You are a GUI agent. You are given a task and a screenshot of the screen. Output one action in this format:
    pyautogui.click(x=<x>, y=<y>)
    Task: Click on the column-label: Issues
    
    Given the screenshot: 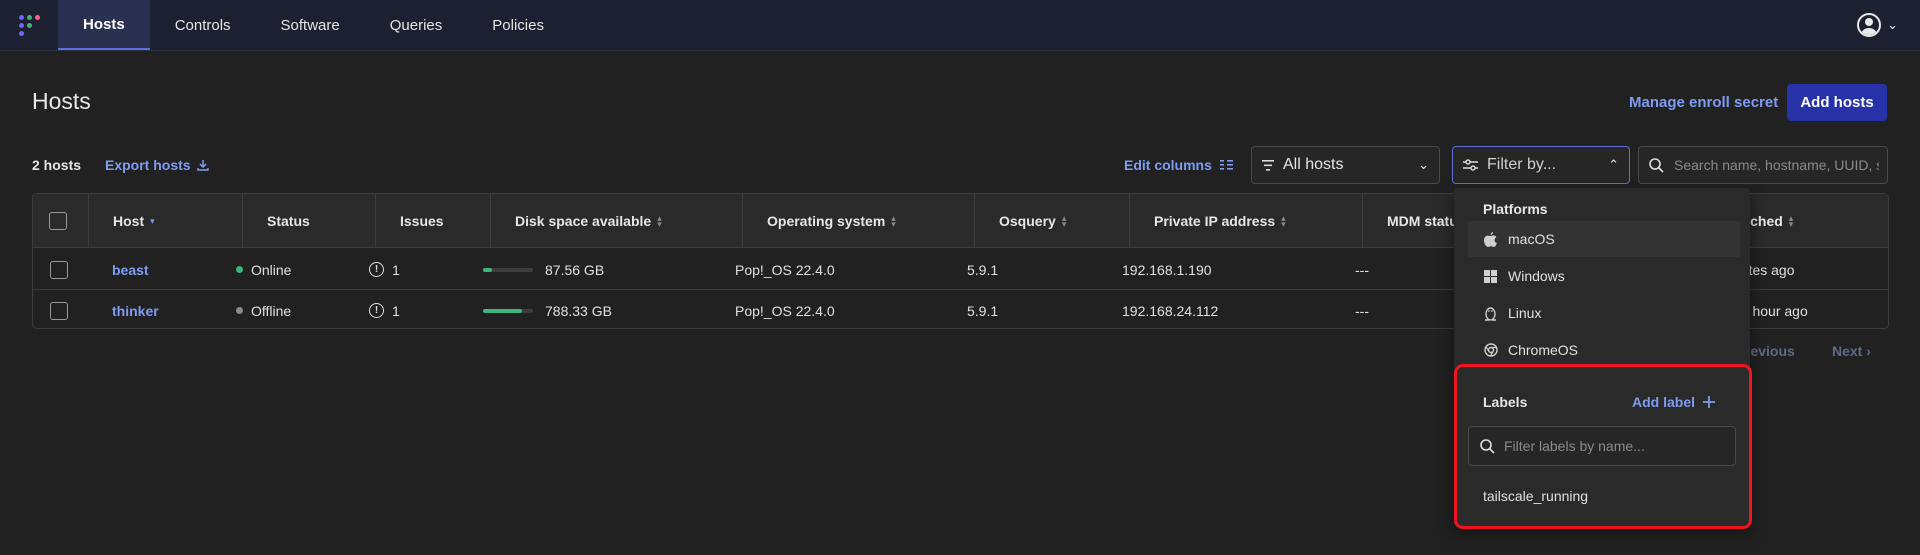 What is the action you would take?
    pyautogui.click(x=422, y=221)
    